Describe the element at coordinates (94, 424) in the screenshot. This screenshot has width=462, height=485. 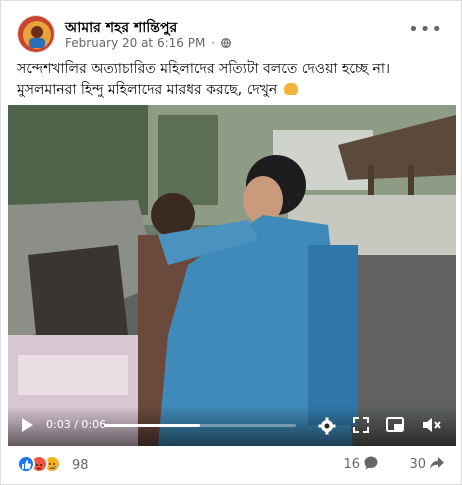
I see `duration: 0:06` at that location.